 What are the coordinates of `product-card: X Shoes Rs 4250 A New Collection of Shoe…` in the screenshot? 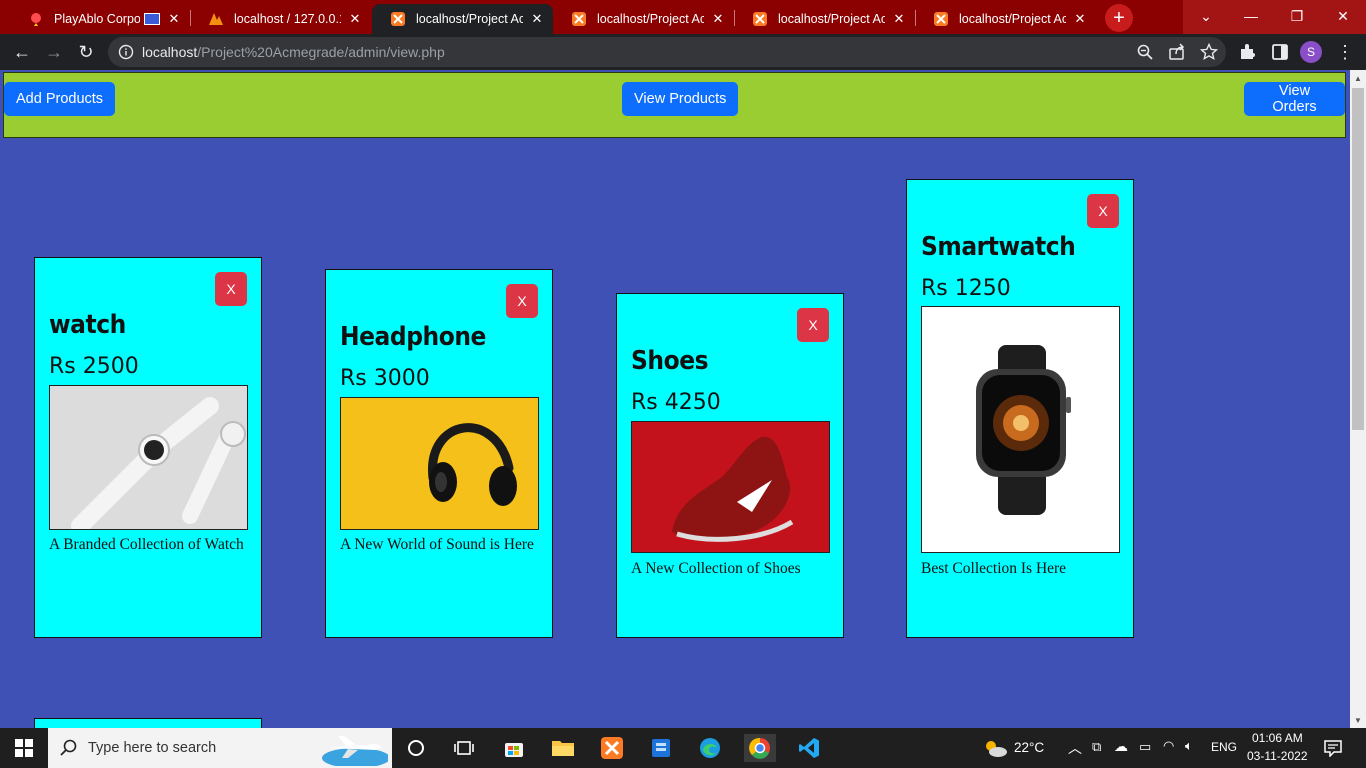 It's located at (730, 465).